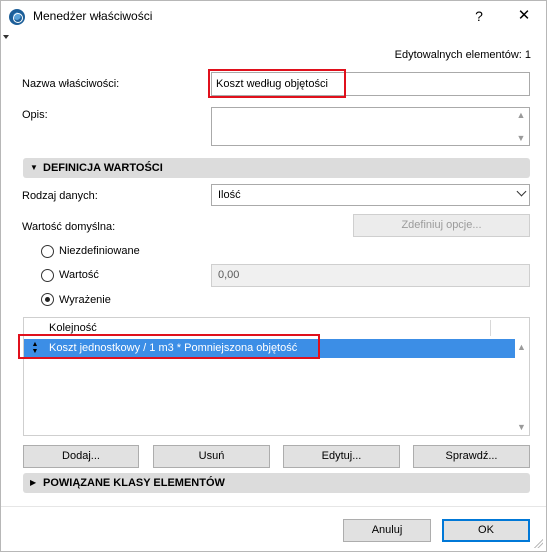  Describe the element at coordinates (479, 16) in the screenshot. I see `help-button: ?` at that location.